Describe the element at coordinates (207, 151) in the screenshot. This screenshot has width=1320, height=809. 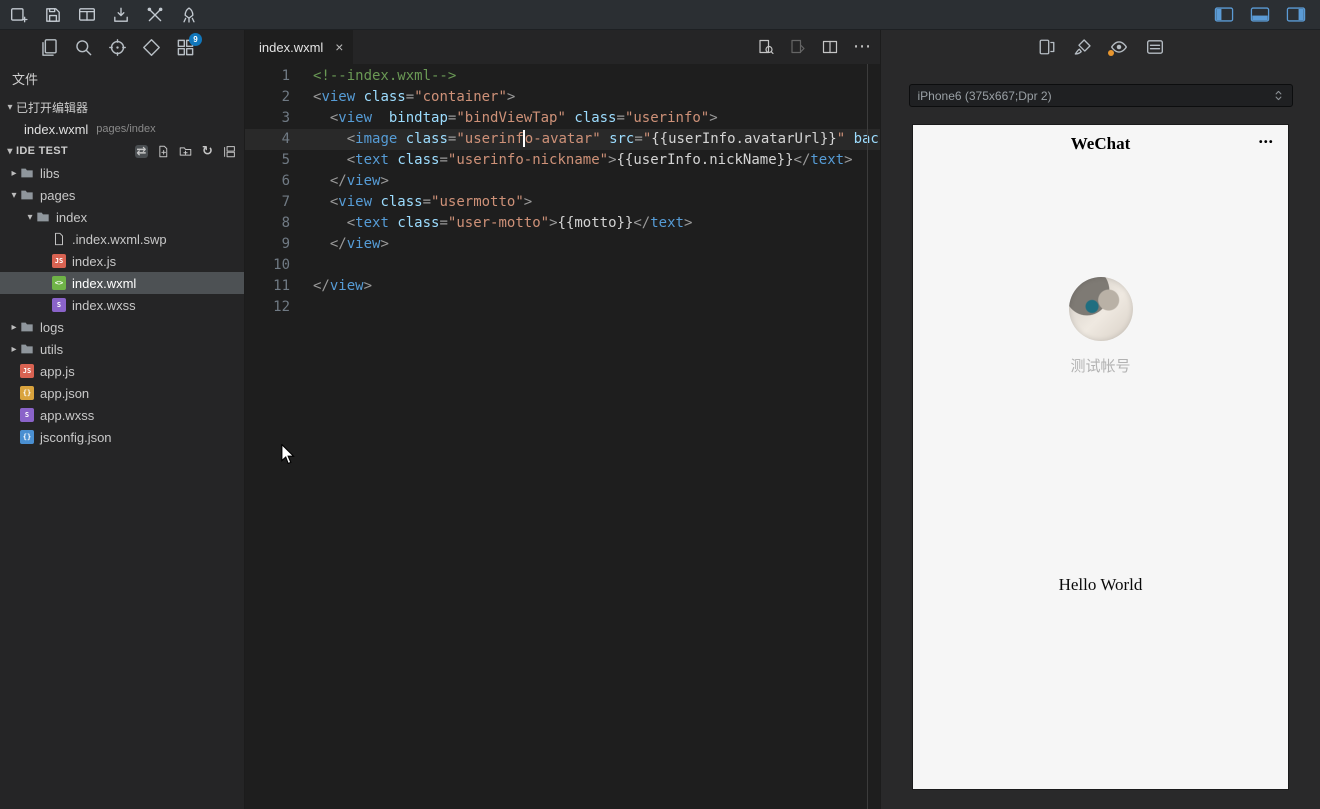
I see `refresh-icon: ↻` at that location.